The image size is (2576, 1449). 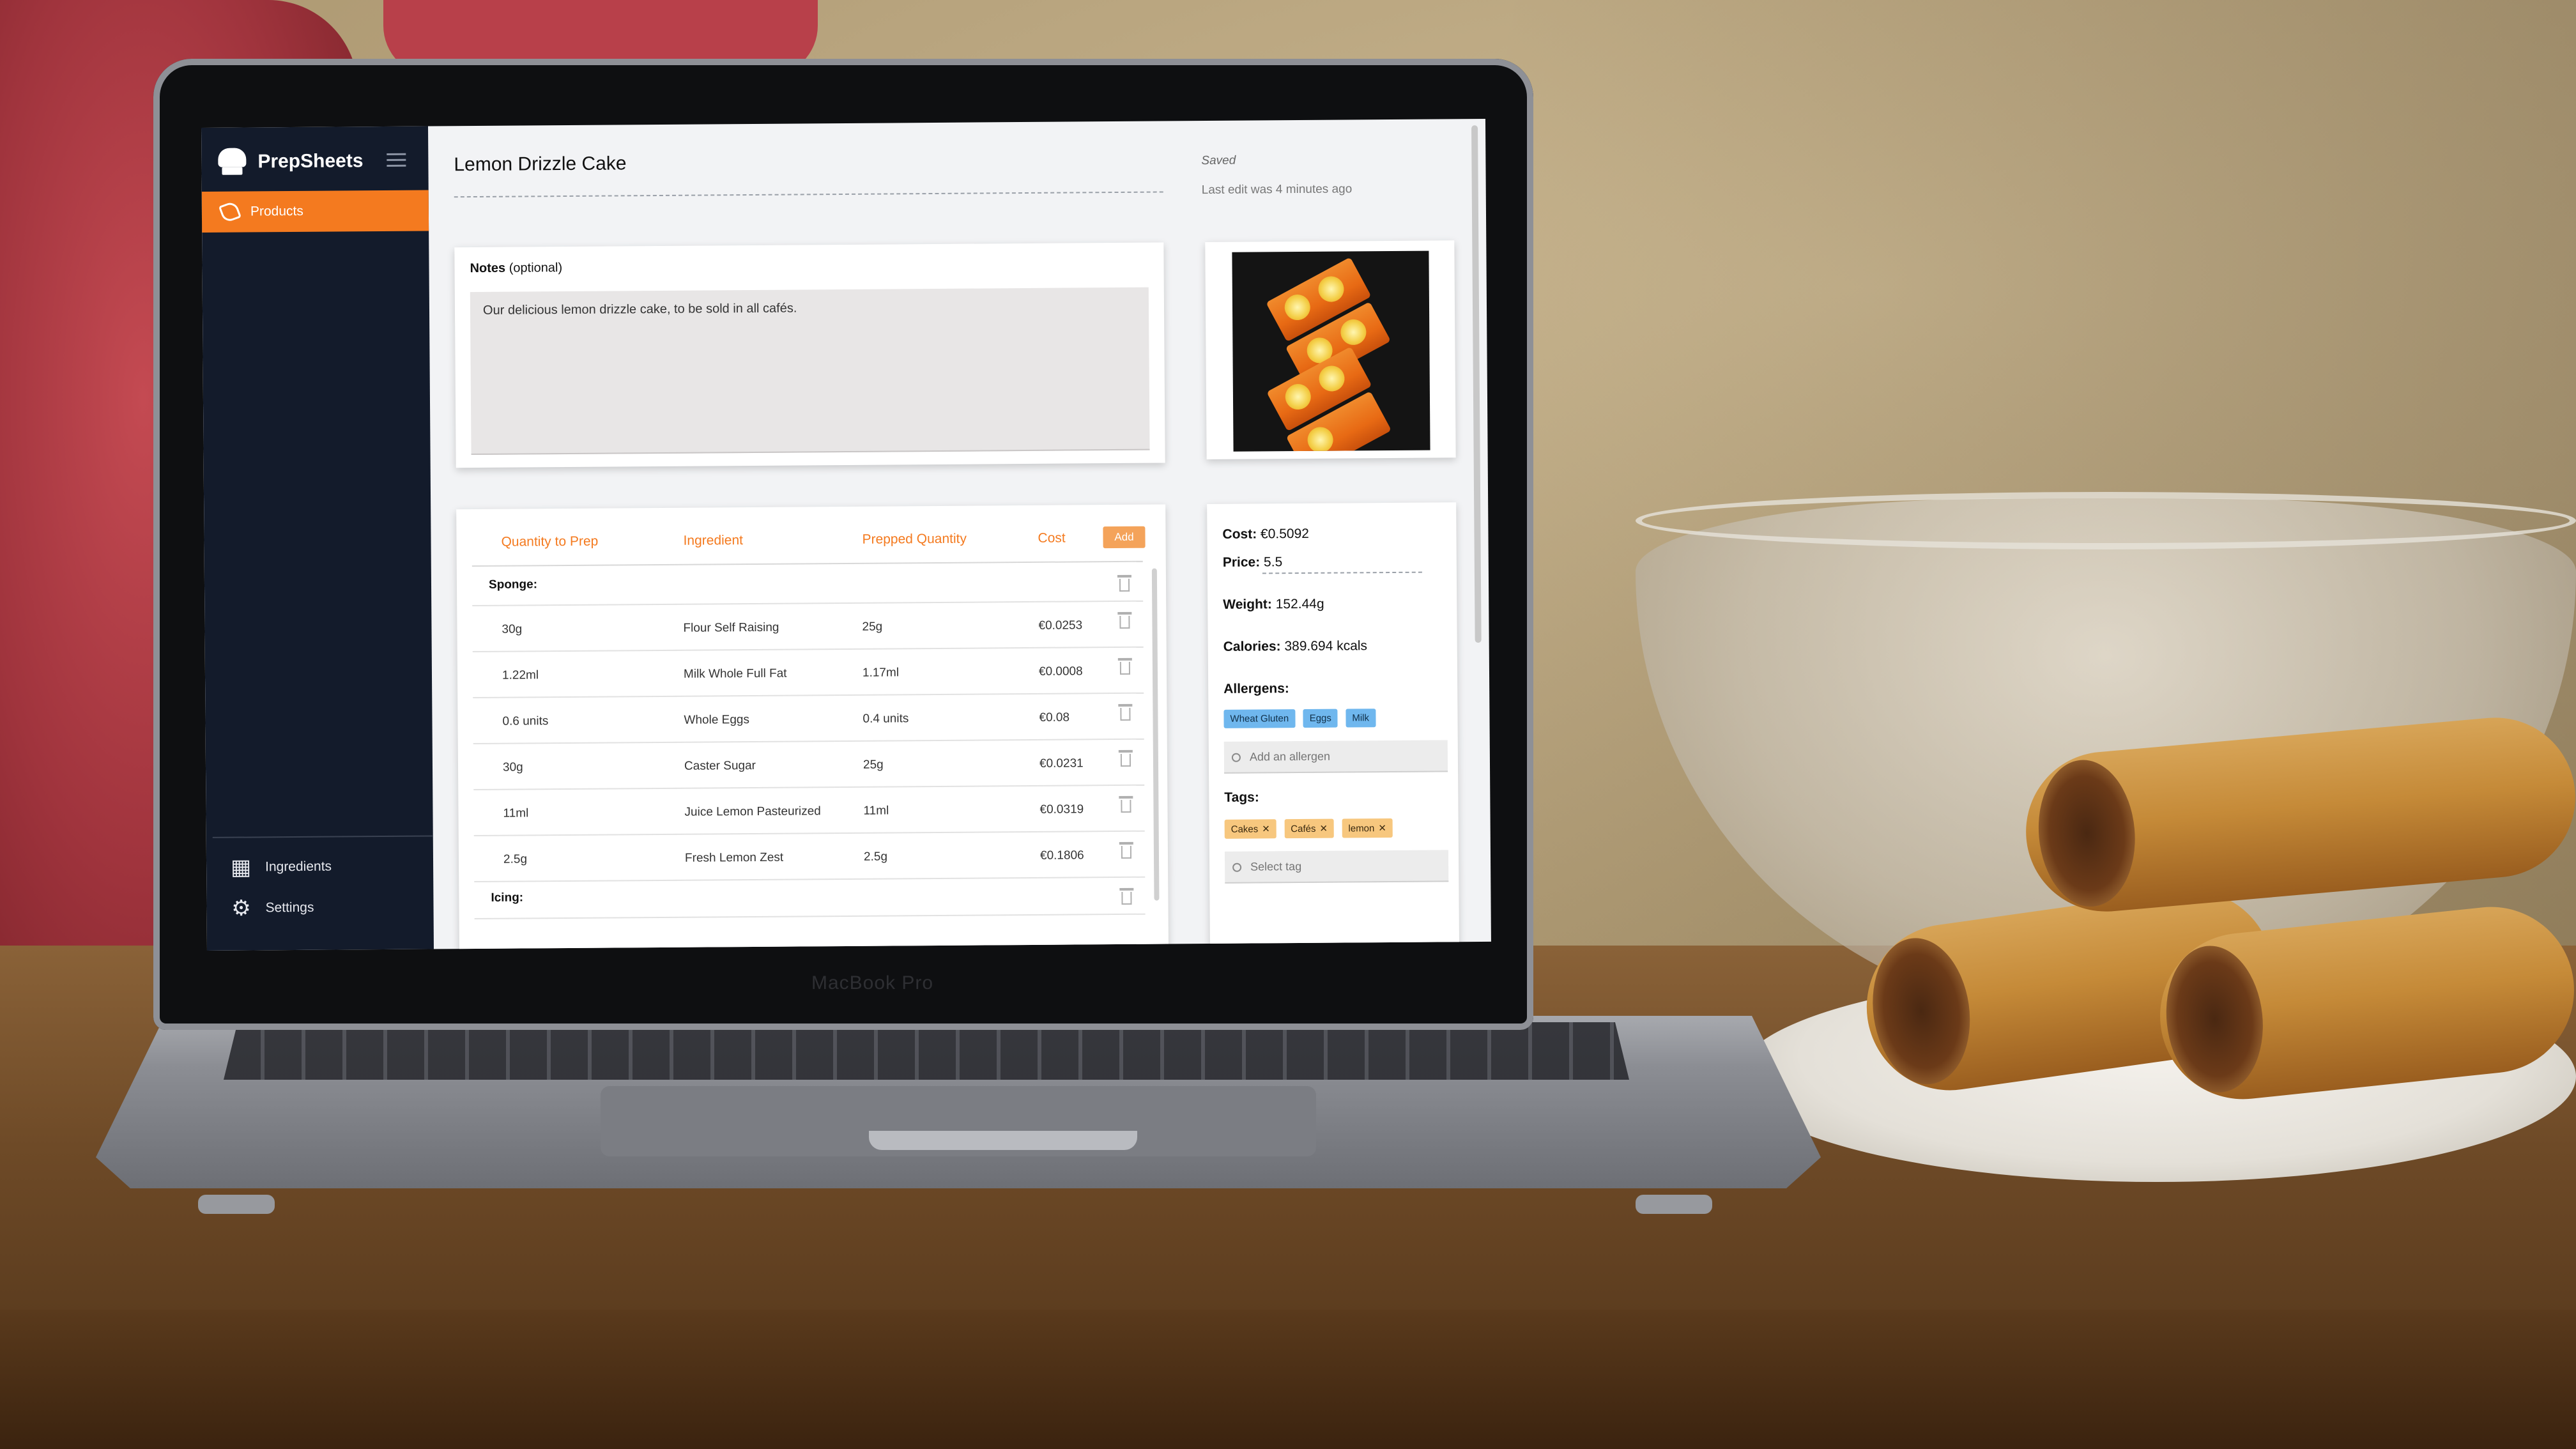 I want to click on page-scrollbar, so click(x=1476, y=384).